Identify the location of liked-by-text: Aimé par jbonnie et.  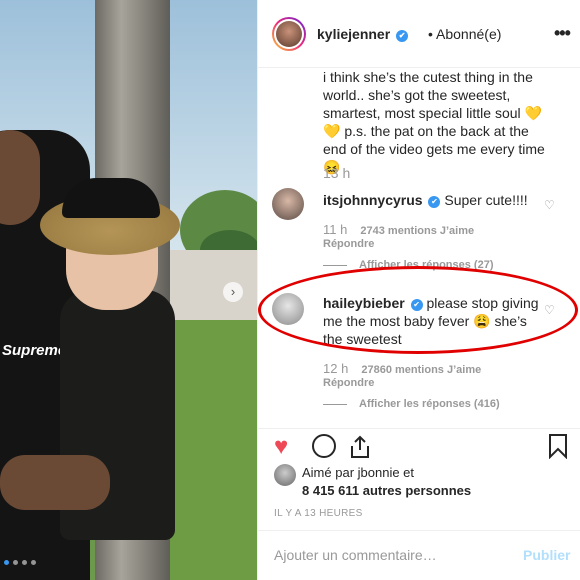
(358, 472).